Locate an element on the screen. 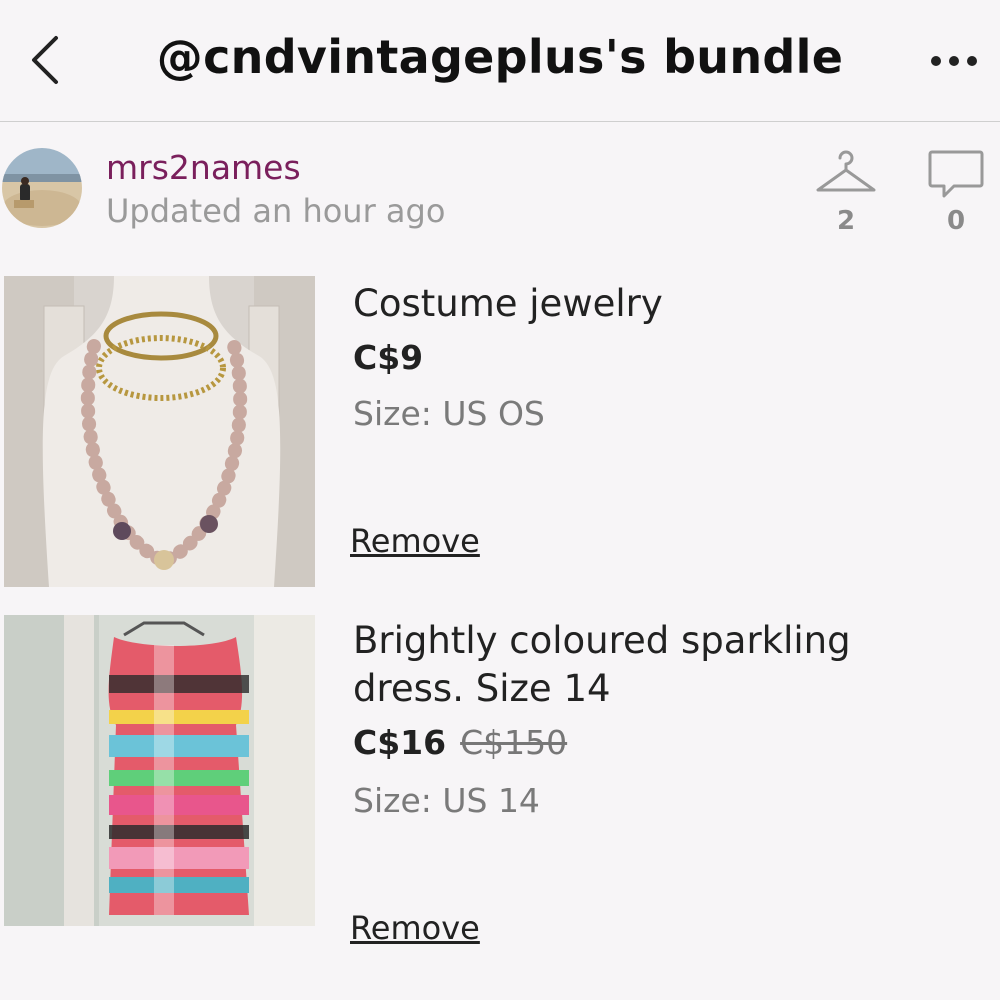 Image resolution: width=1000 pixels, height=1000 pixels. page-title: @cndvintageplus's bundle is located at coordinates (500, 57).